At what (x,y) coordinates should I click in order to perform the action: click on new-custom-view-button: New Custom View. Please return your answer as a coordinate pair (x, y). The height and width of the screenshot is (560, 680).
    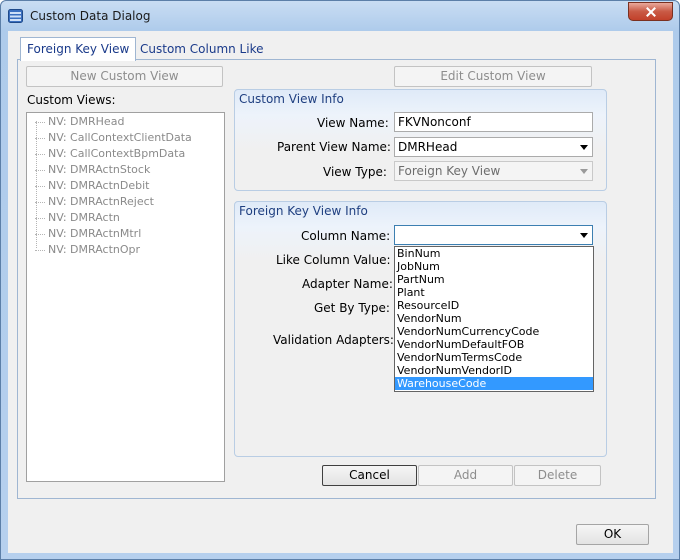
    Looking at the image, I should click on (124, 76).